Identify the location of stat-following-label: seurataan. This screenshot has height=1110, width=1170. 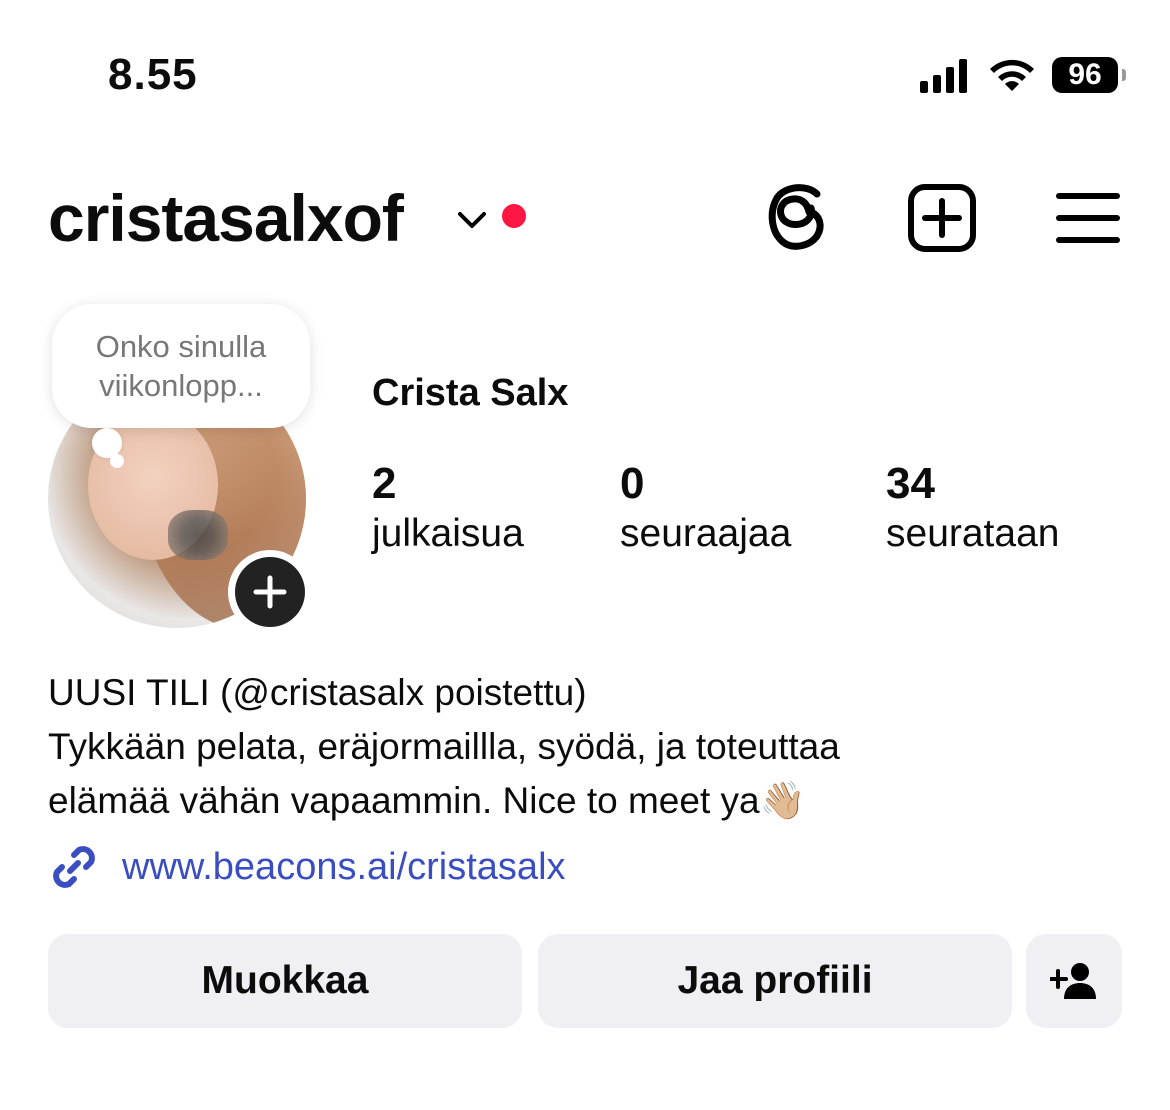
(973, 533).